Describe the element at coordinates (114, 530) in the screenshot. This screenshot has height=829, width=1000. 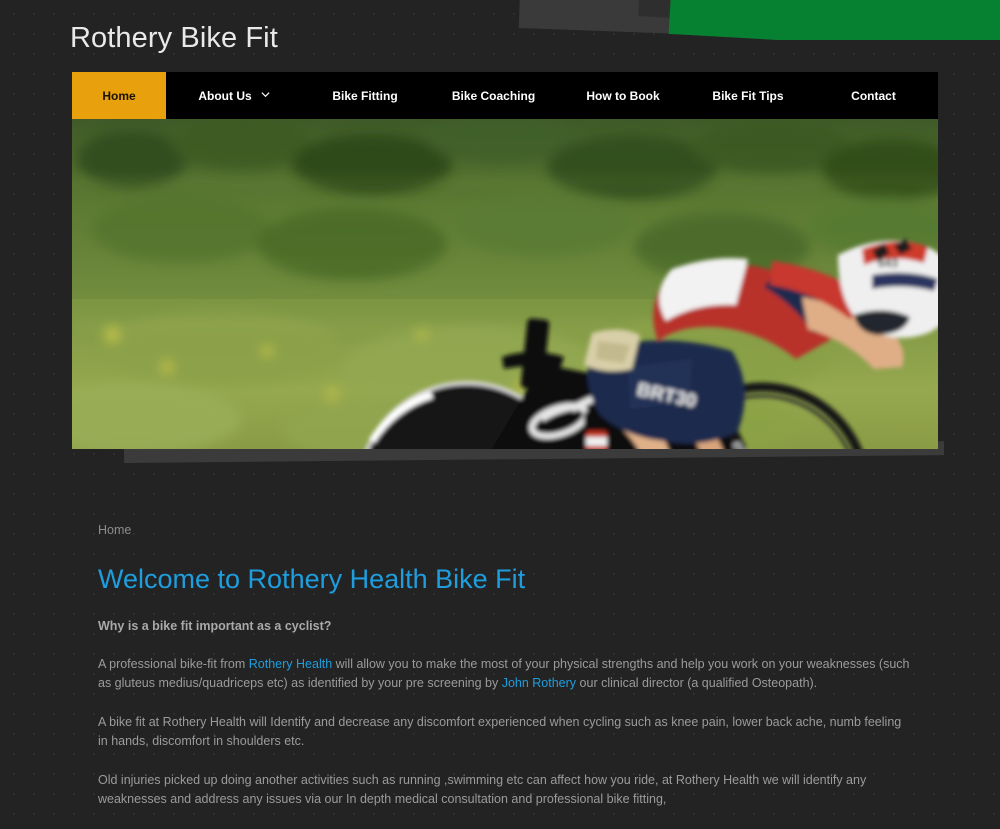
I see `breadcrumb-item-home: Home` at that location.